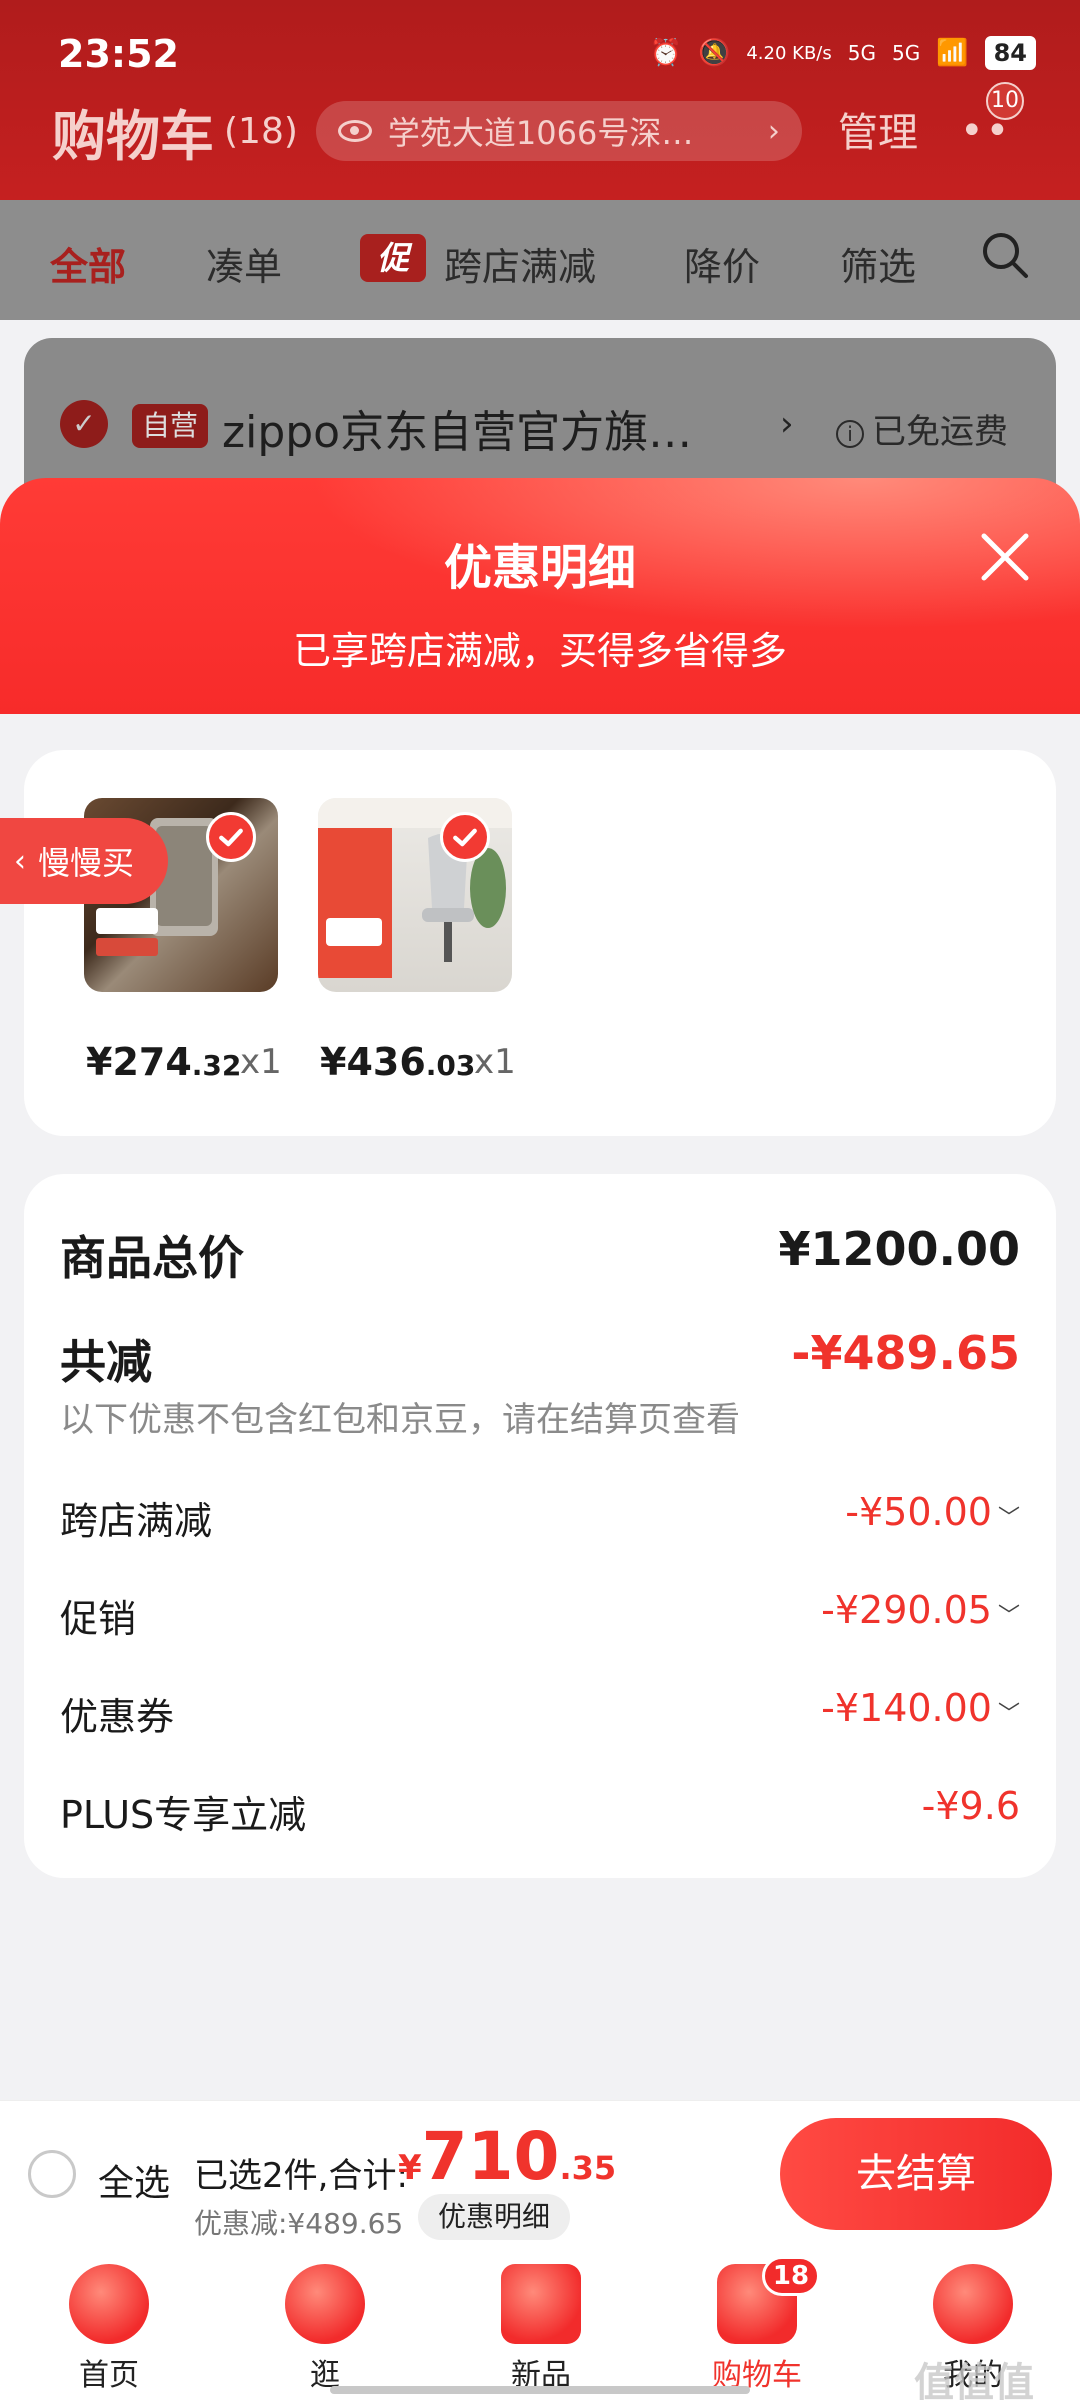  Describe the element at coordinates (539, 568) in the screenshot. I see `modal-title: 优惠明细` at that location.